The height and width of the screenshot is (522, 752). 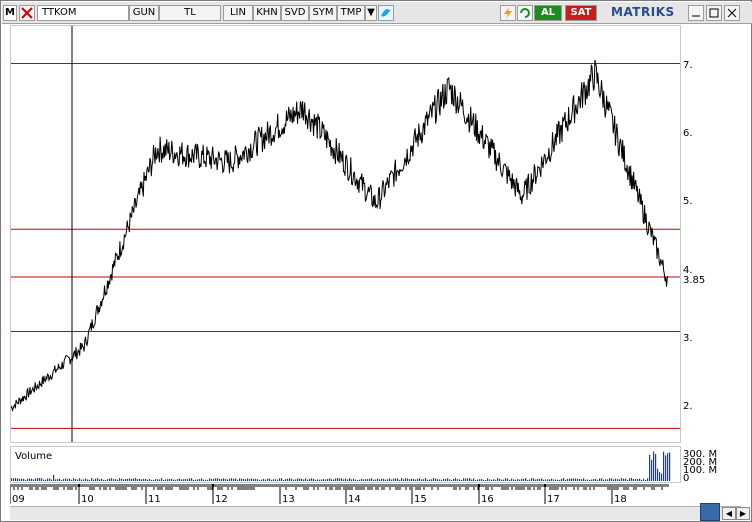 What do you see at coordinates (144, 13) in the screenshot?
I see `period-button: GUN` at bounding box center [144, 13].